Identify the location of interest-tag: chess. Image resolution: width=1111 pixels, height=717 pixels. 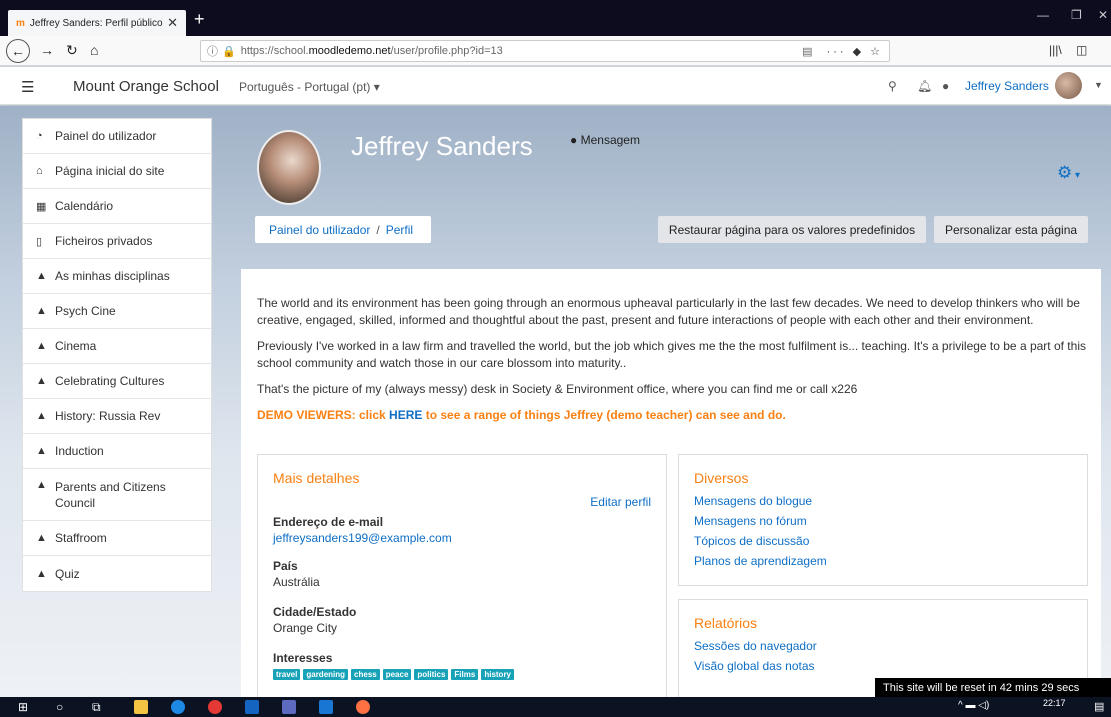
(365, 674).